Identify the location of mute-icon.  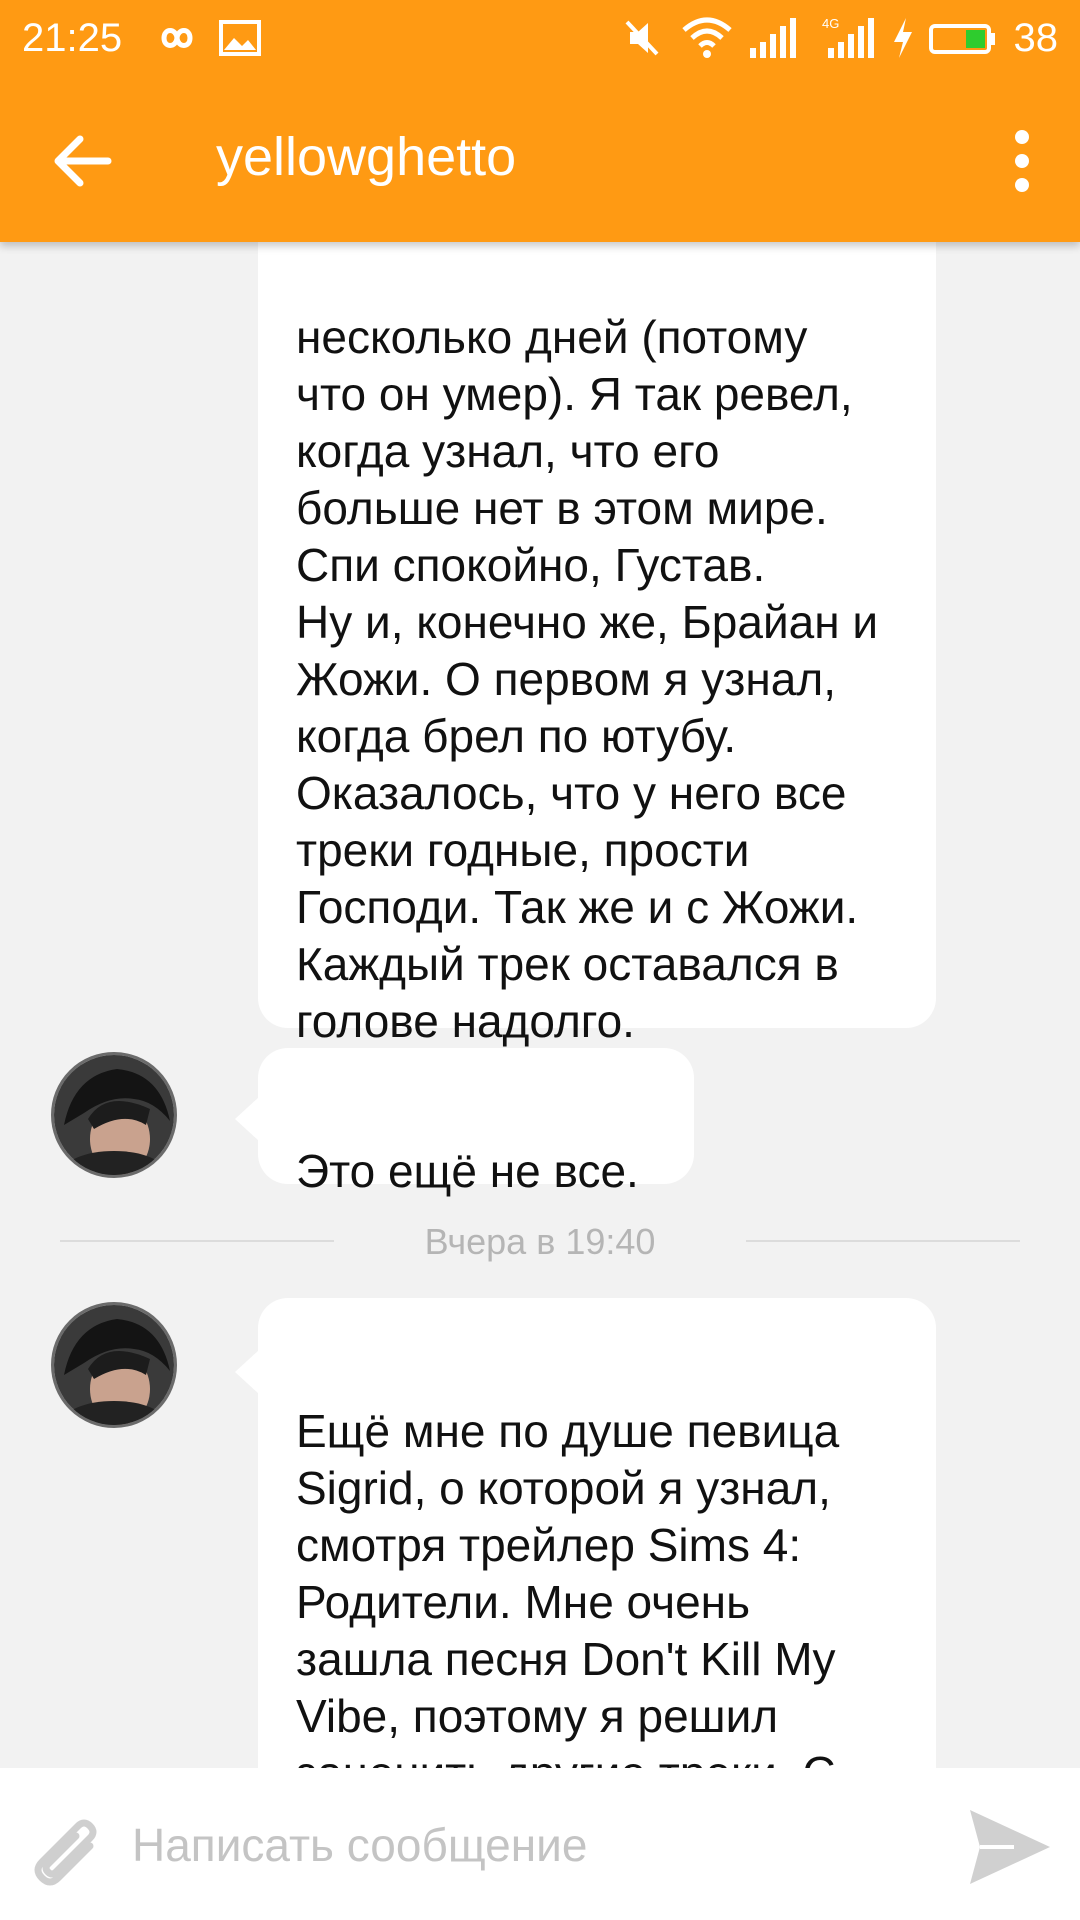
(642, 38).